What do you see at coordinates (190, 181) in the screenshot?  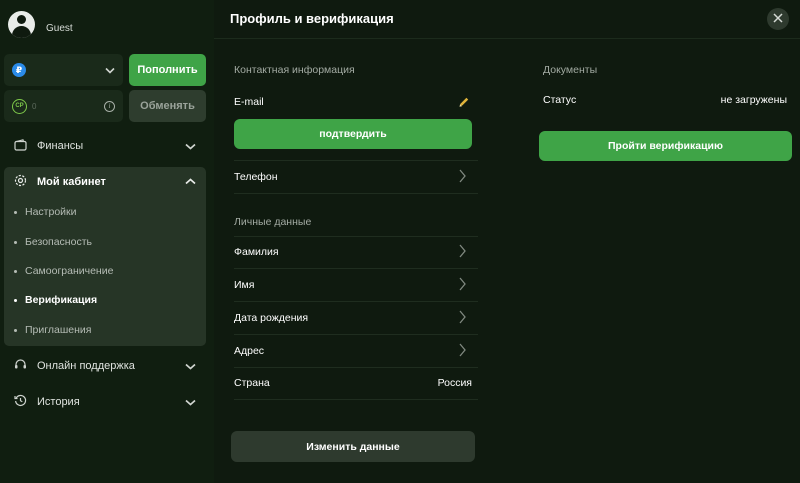 I see `chevron-up-icon` at bounding box center [190, 181].